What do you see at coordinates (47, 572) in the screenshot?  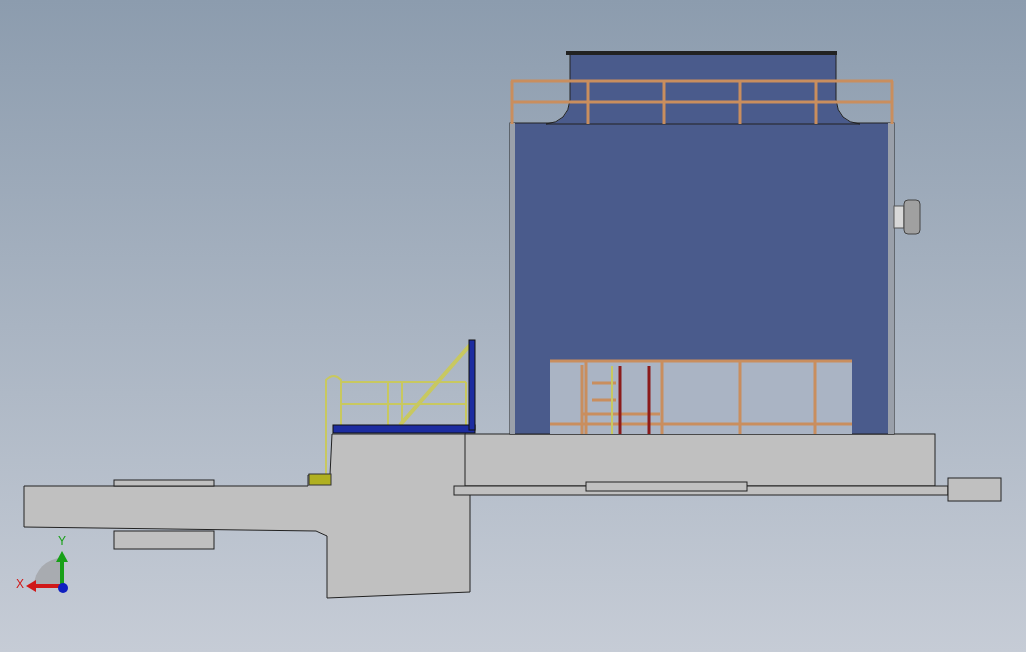 I see `axis-triad-drawing` at bounding box center [47, 572].